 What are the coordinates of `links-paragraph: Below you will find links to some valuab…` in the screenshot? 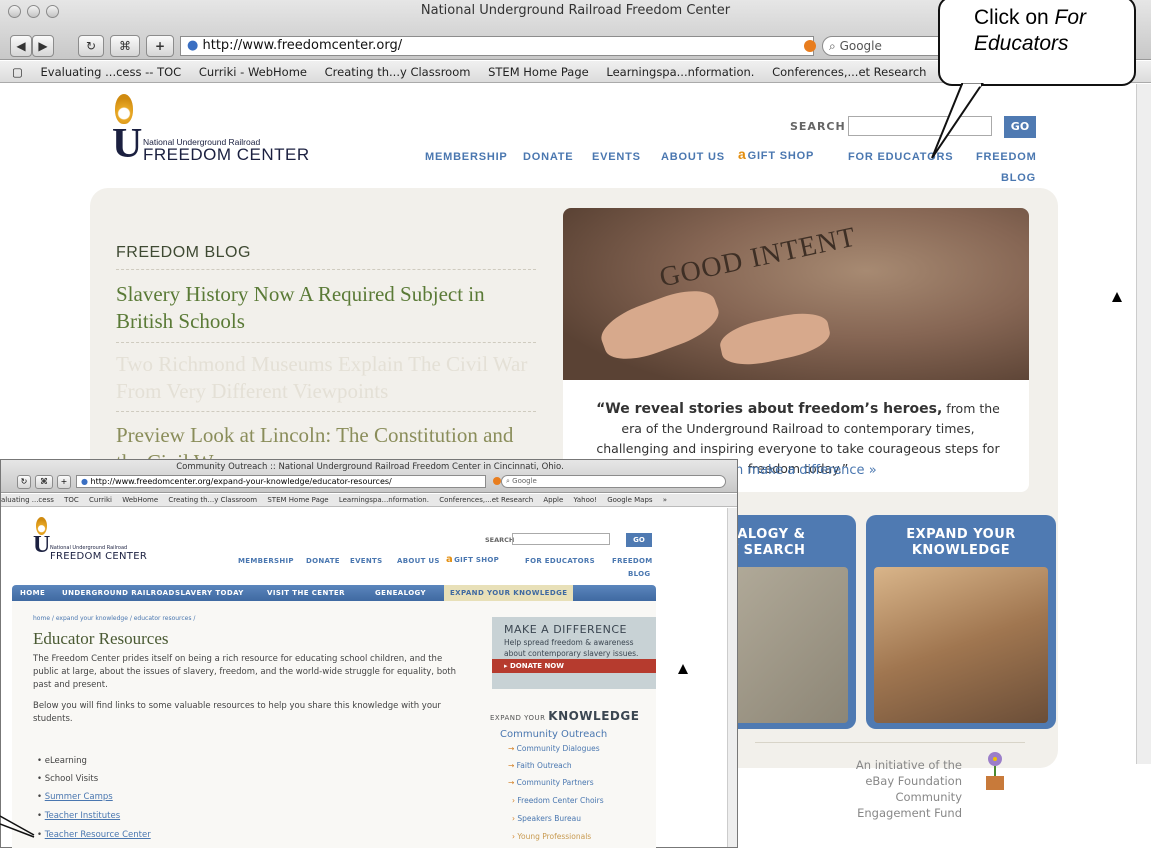 It's located at (237, 712).